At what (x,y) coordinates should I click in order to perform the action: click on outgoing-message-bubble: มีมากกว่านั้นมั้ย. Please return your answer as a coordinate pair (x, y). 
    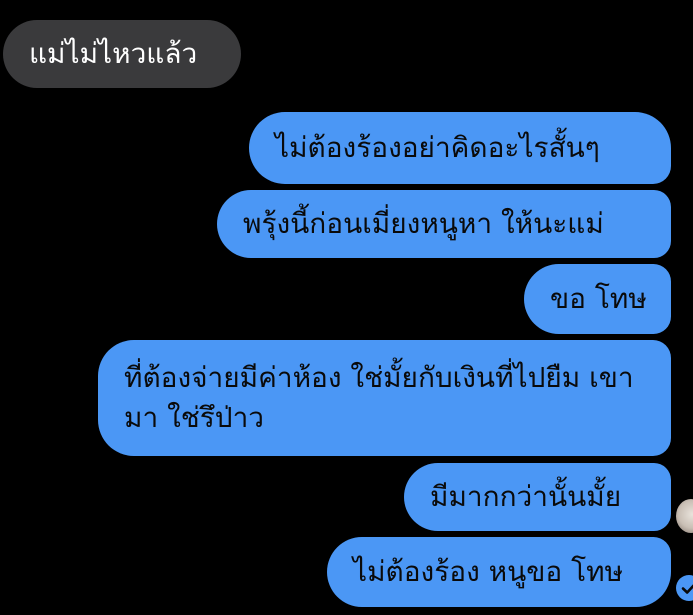
    Looking at the image, I should click on (537, 497).